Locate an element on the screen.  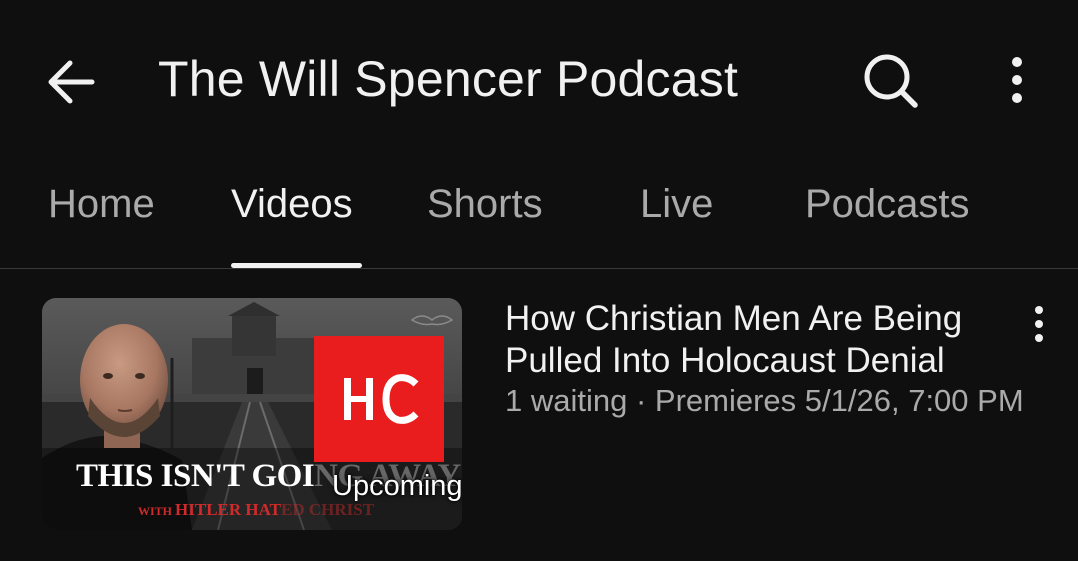
search-icon is located at coordinates (891, 81).